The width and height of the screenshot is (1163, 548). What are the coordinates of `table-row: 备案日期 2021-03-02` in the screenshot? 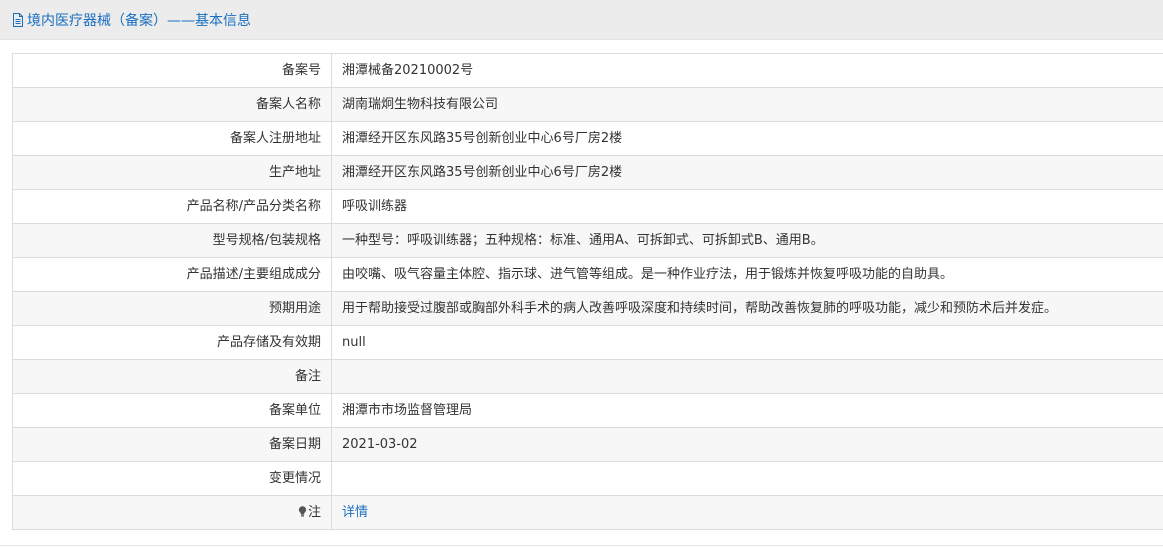 It's located at (587, 444).